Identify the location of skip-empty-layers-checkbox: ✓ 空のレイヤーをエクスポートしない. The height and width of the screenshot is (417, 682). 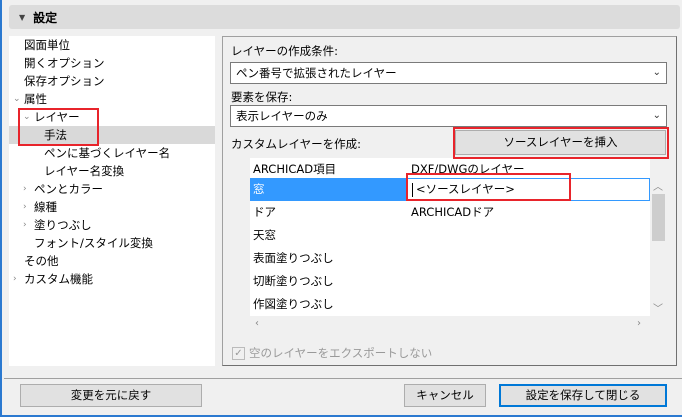
(332, 353).